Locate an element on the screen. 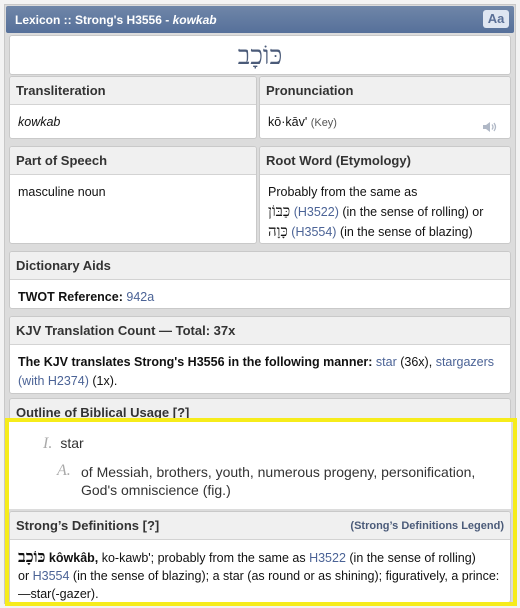 The height and width of the screenshot is (608, 520). outline-level1-text: star is located at coordinates (72, 443).